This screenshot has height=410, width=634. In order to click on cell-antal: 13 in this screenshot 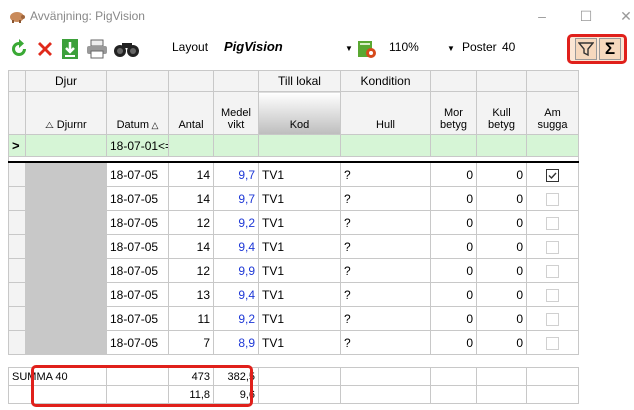, I will do `click(191, 294)`.